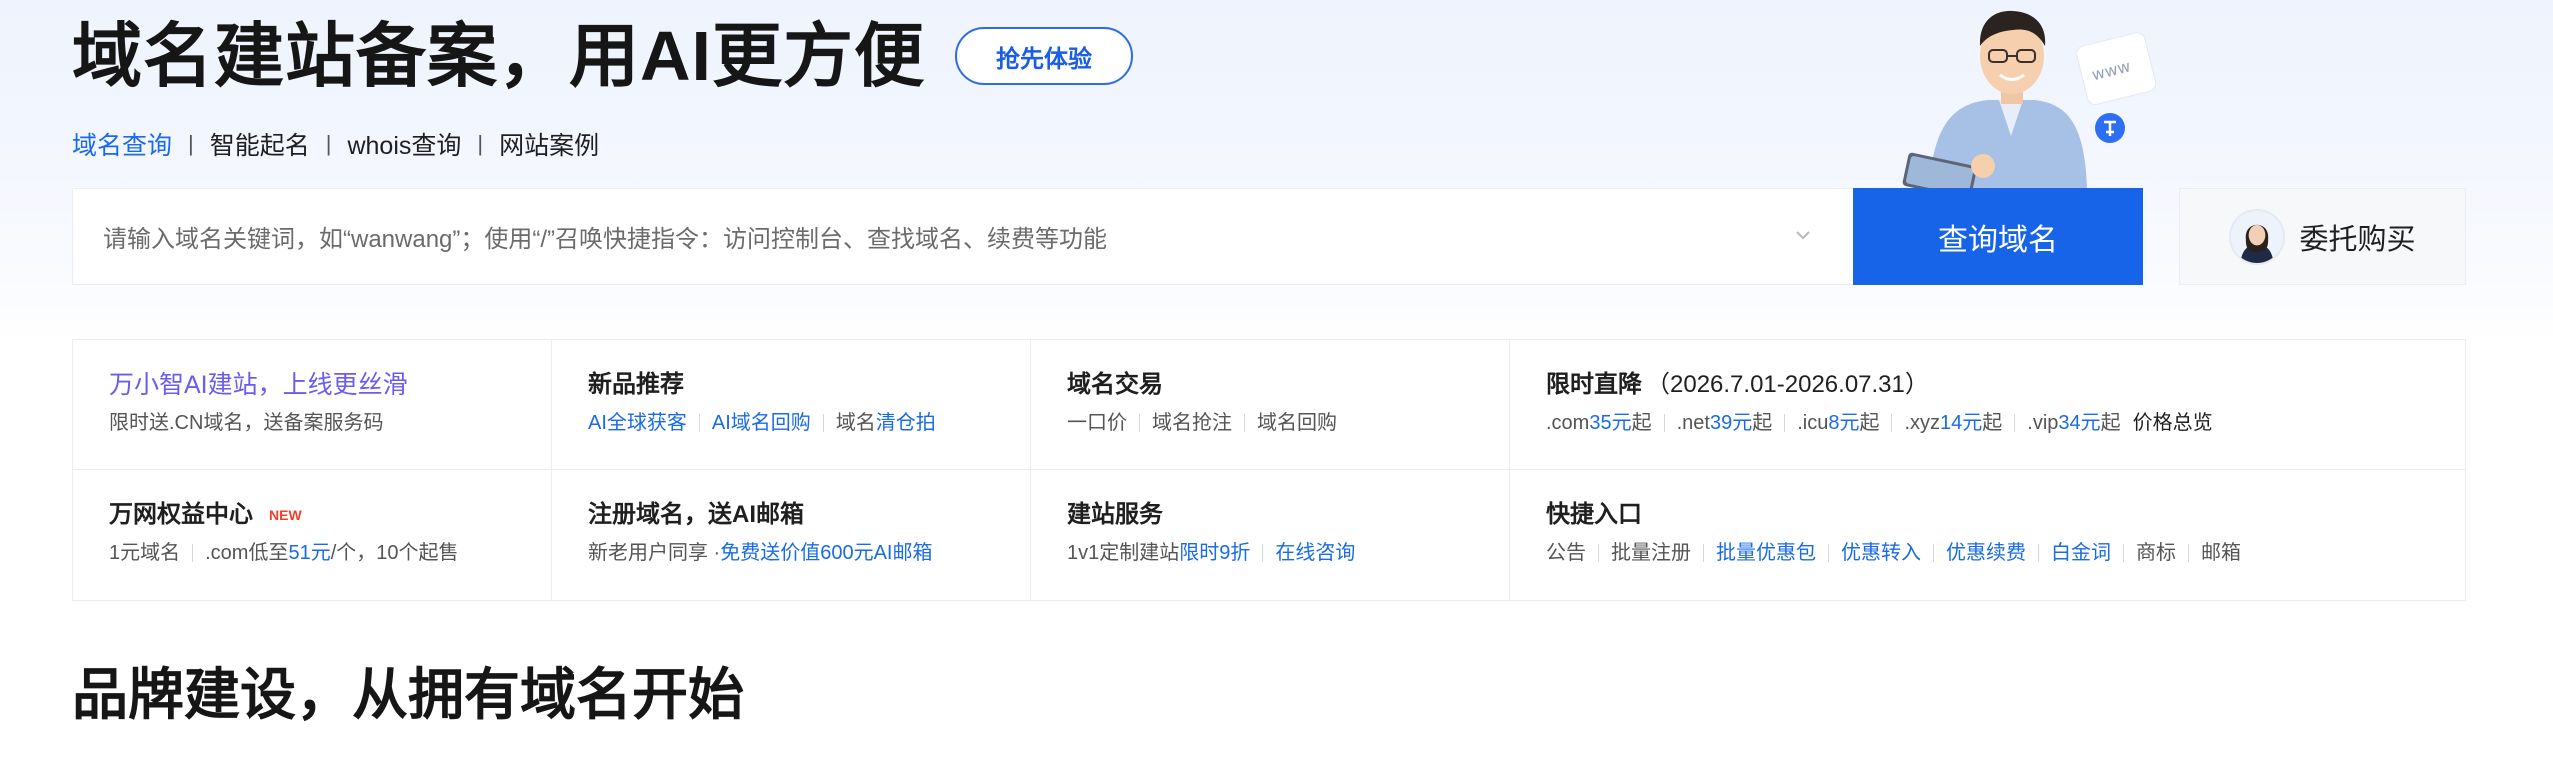 Image resolution: width=2553 pixels, height=768 pixels. I want to click on price-icu: .icu 8元起, so click(1838, 423).